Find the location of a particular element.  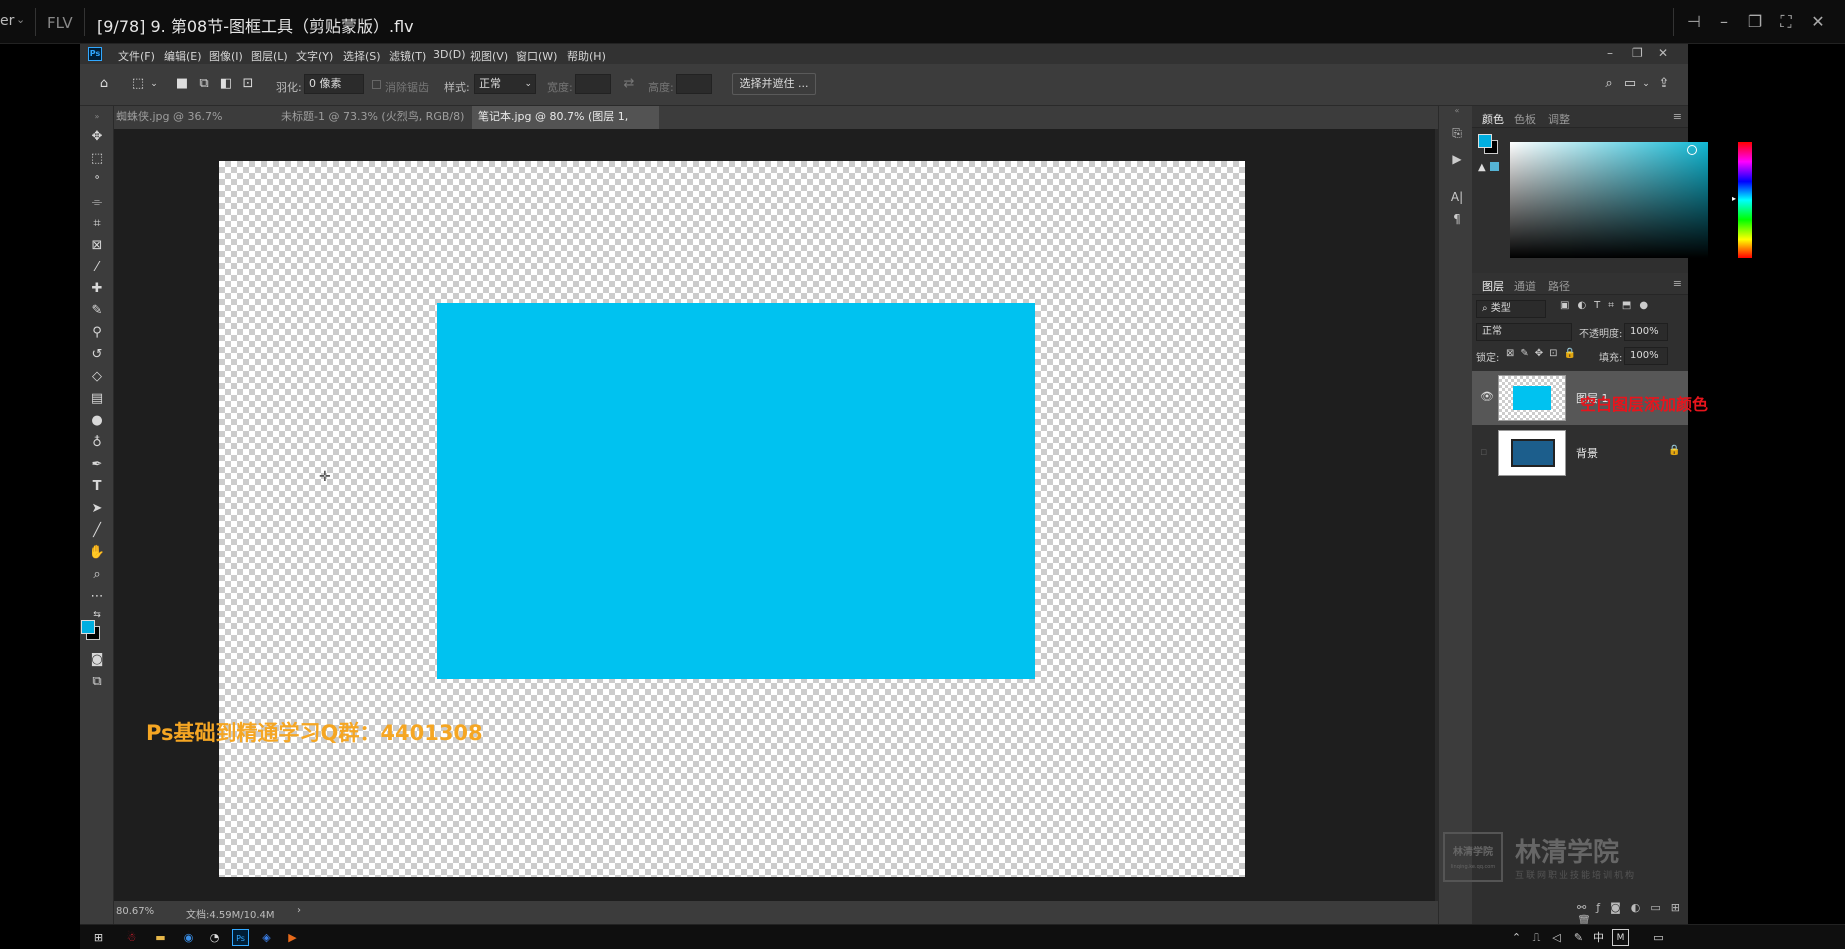

menu-type: 文字(Y) is located at coordinates (314, 56).